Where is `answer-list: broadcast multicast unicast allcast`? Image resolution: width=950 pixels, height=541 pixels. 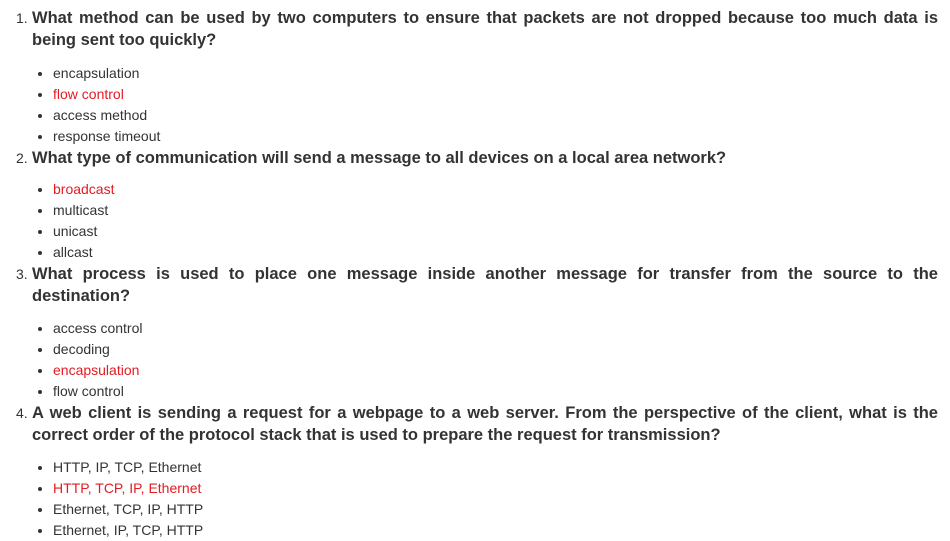 answer-list: broadcast multicast unicast allcast is located at coordinates (485, 221).